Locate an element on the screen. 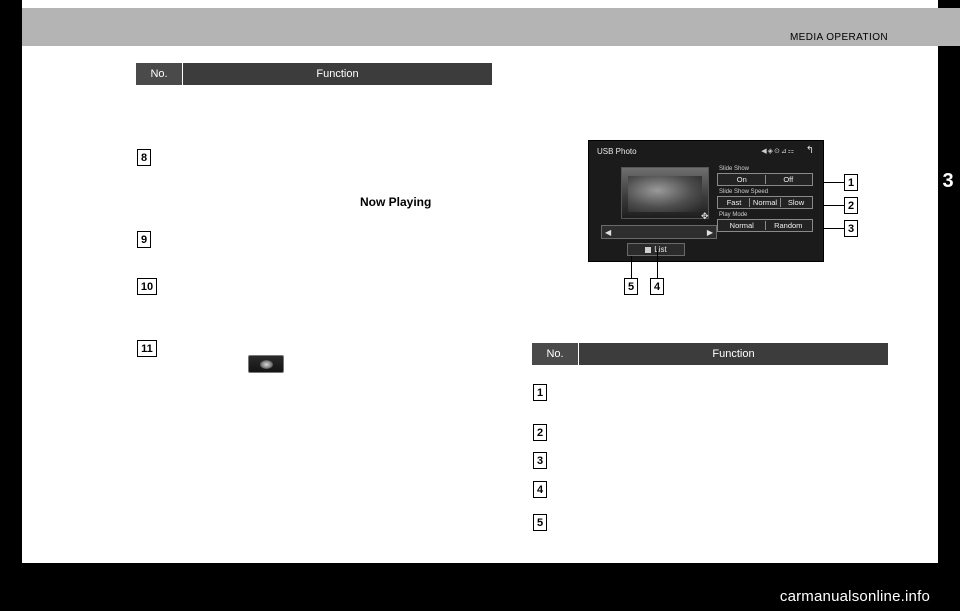  play-mode-group: Play Mode Normal Random is located at coordinates (765, 222).